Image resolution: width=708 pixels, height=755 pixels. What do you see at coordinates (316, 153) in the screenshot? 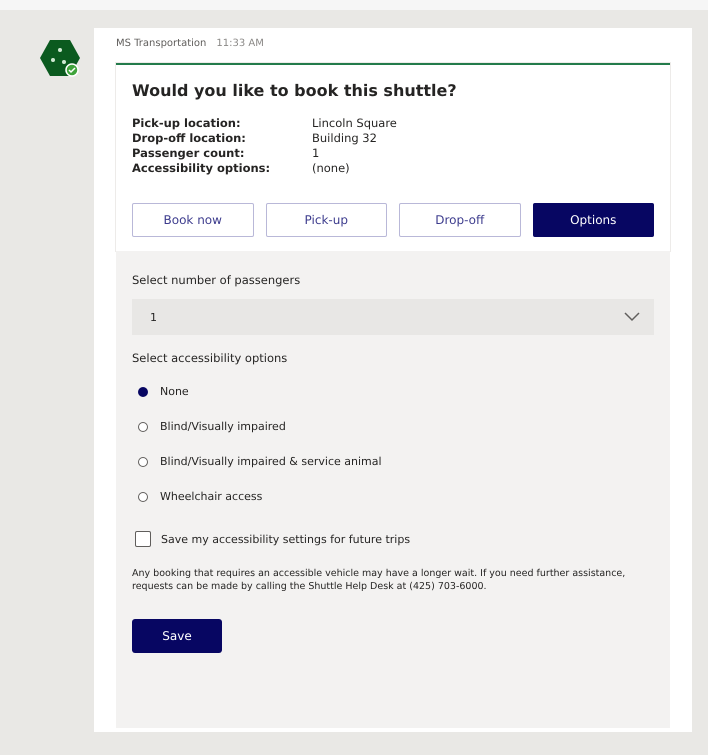
I see `fact-value: 1` at bounding box center [316, 153].